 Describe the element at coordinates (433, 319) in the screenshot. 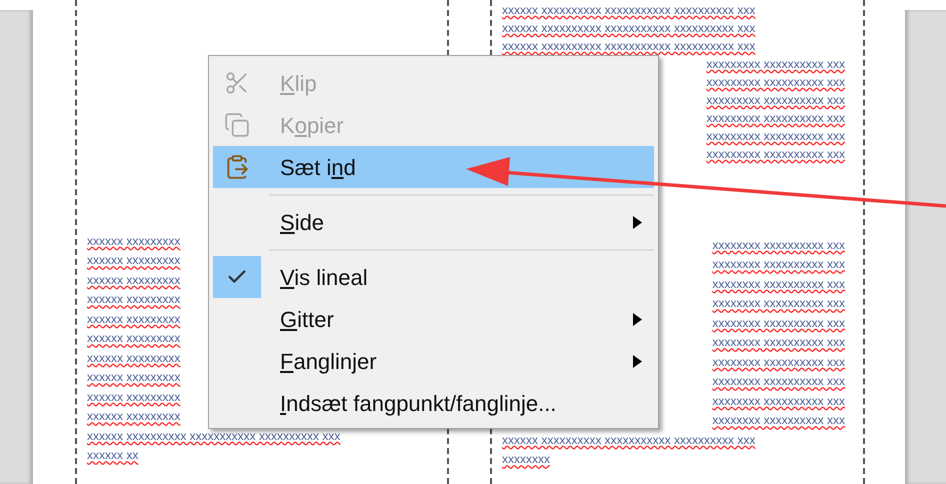

I see `menu-item: Gitter` at that location.